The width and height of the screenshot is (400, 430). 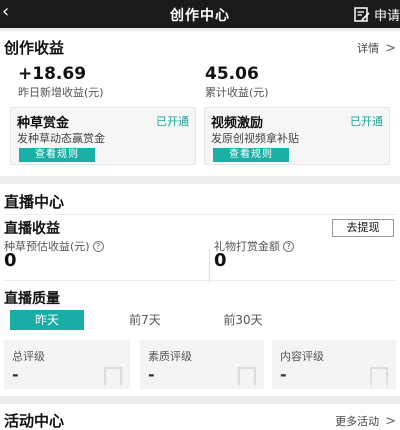 I want to click on gift-amount-value: 0, so click(x=220, y=260).